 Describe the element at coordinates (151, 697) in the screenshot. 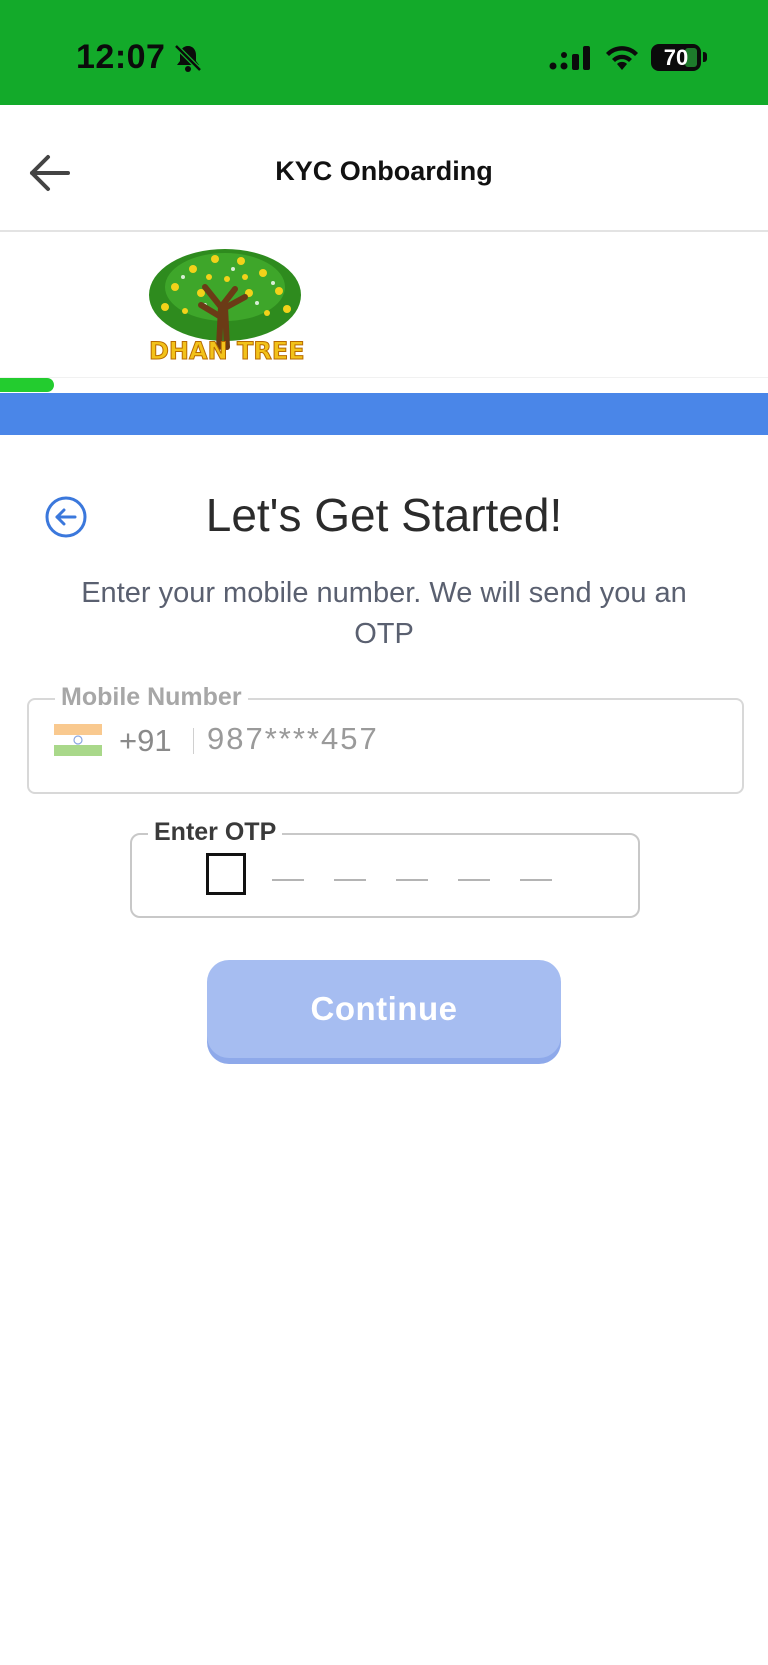

I see `mobile-number-label: Mobile Number` at that location.